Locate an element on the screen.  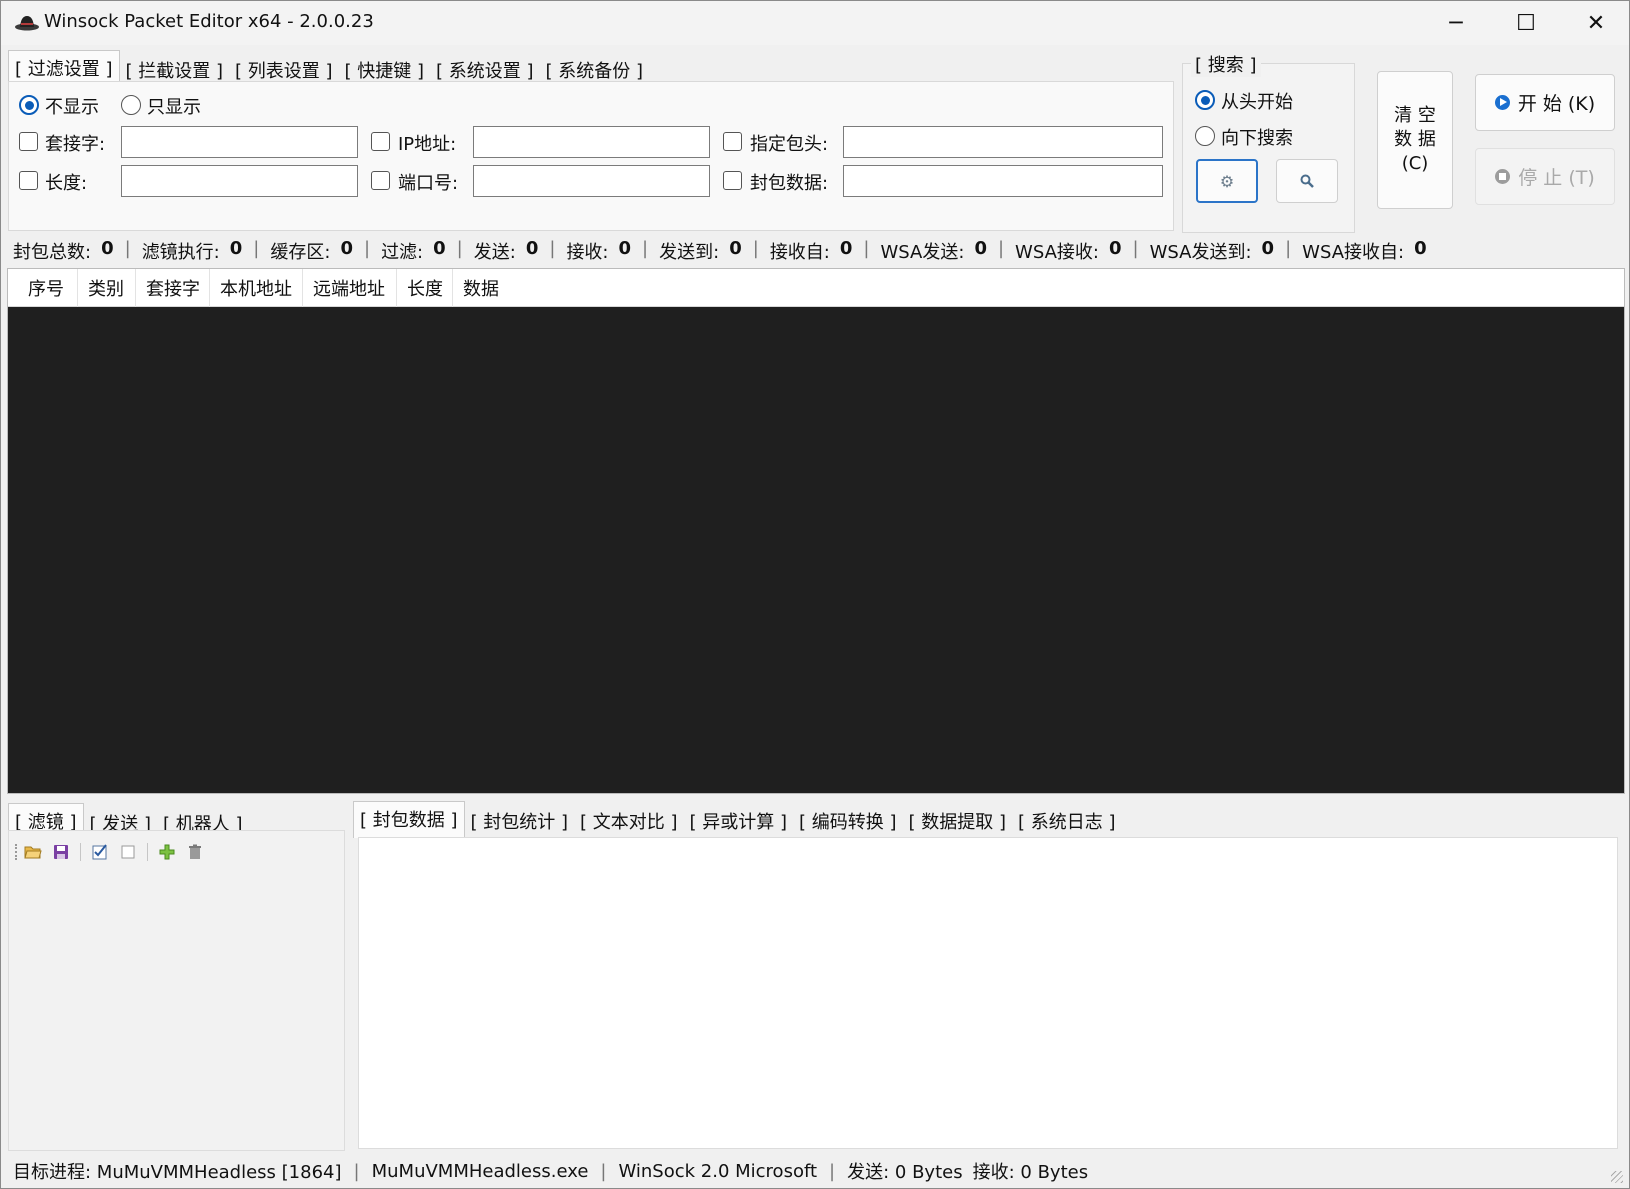
length-checkbox is located at coordinates (28, 180).